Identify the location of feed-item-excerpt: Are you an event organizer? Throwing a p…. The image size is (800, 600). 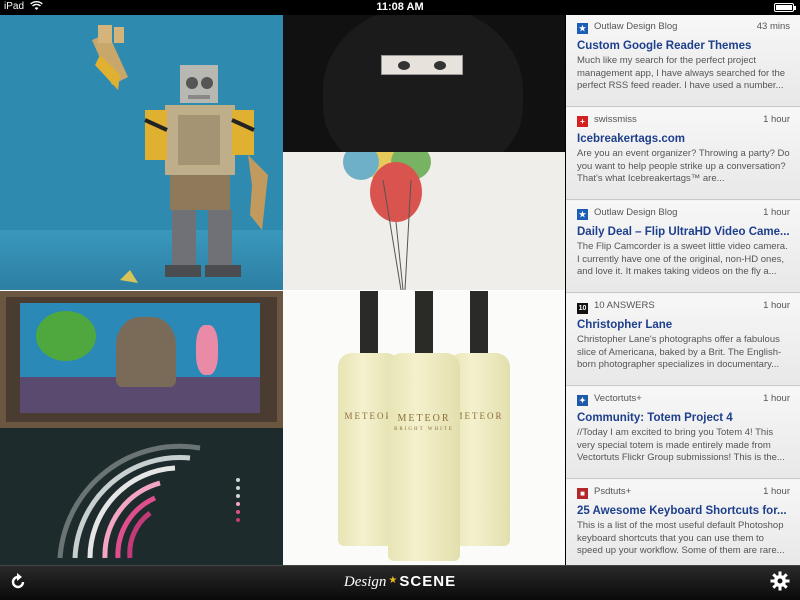
(683, 166).